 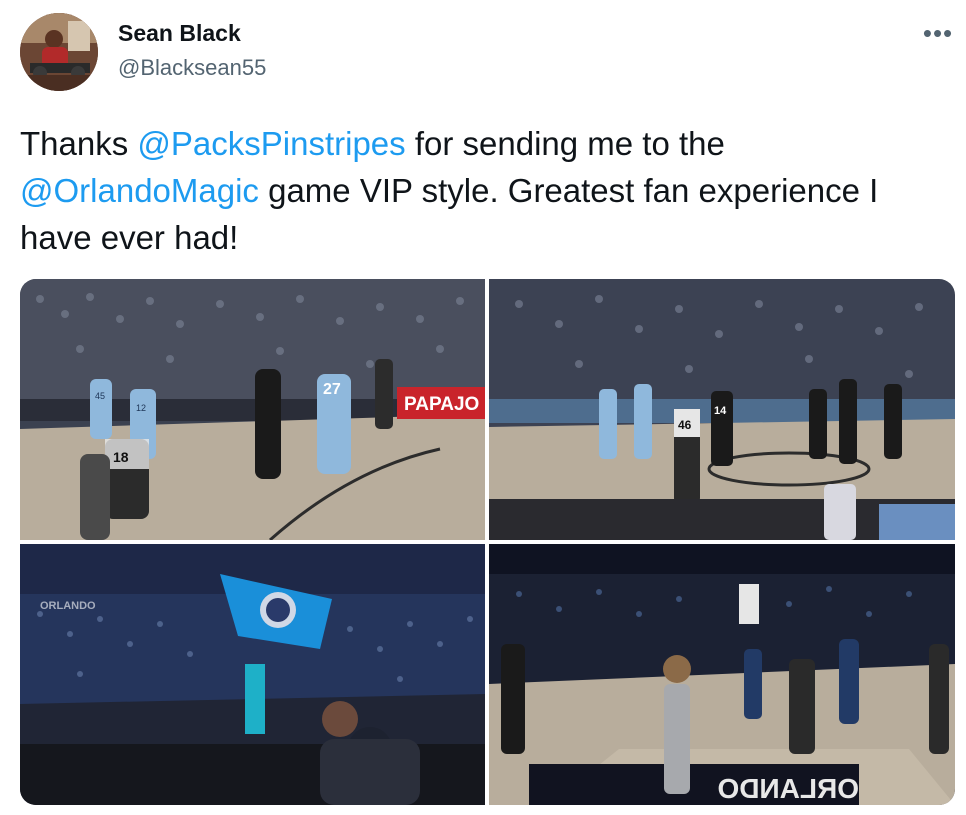 I want to click on photo-1-ref-number: 18, so click(x=121, y=457).